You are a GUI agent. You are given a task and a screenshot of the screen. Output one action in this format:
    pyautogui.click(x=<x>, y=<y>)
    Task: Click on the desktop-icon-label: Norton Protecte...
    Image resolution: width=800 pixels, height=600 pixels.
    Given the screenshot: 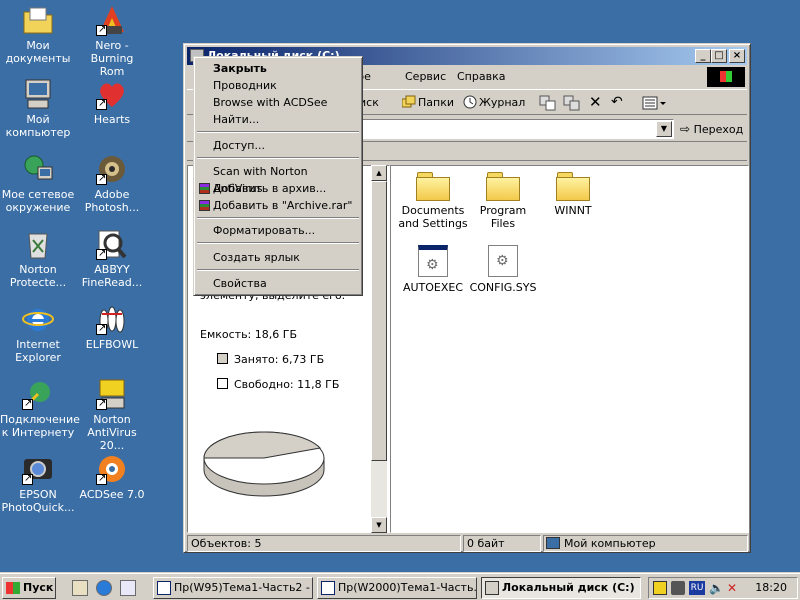 What is the action you would take?
    pyautogui.click(x=38, y=276)
    